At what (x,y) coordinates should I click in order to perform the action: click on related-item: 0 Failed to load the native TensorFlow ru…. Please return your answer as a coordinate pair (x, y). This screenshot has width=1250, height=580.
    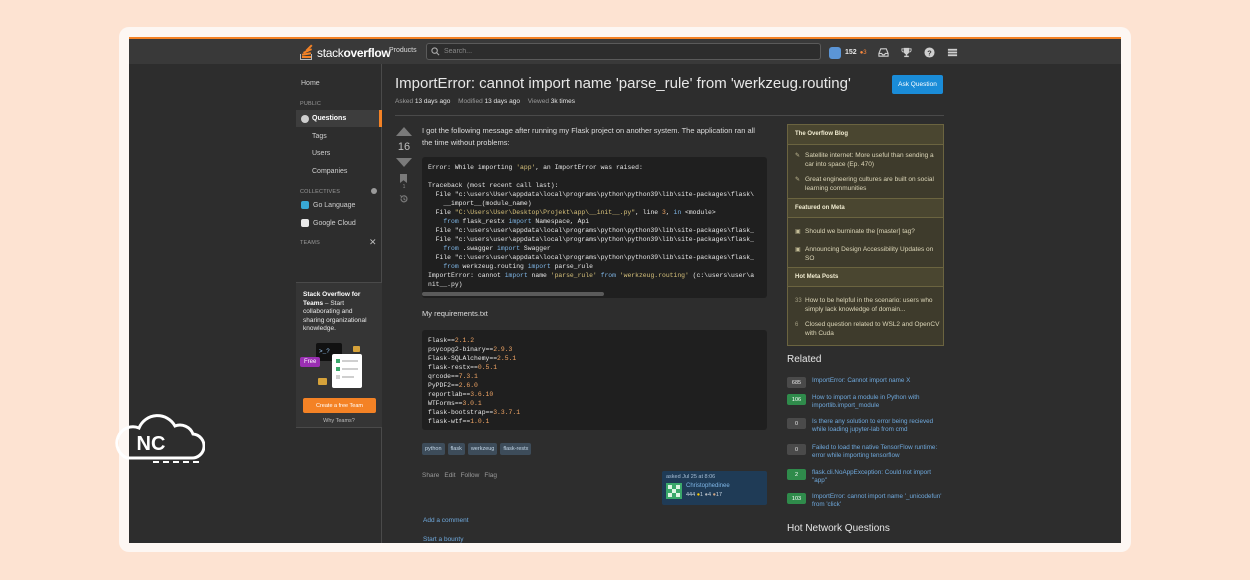
    Looking at the image, I should click on (866, 452).